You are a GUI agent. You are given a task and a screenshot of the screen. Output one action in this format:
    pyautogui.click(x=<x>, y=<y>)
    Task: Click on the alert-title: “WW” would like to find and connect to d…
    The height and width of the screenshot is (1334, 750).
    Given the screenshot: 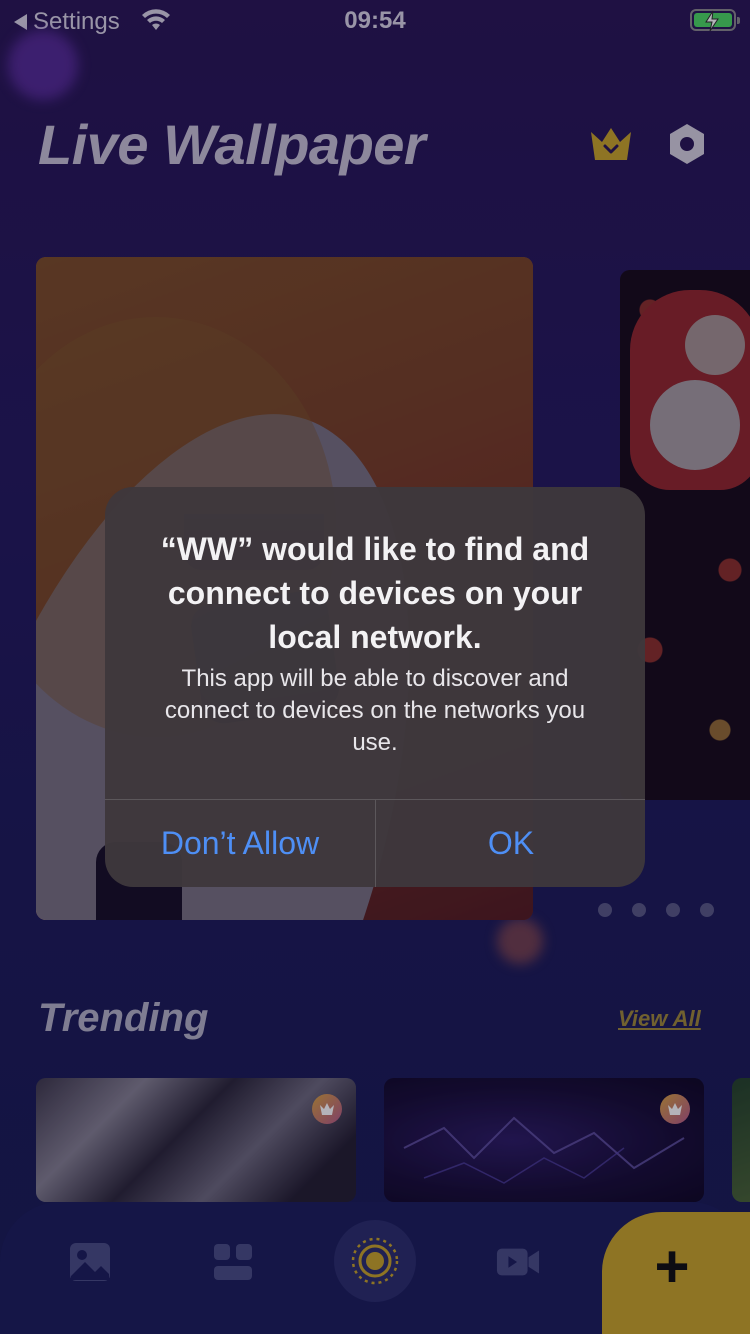 What is the action you would take?
    pyautogui.click(x=375, y=593)
    